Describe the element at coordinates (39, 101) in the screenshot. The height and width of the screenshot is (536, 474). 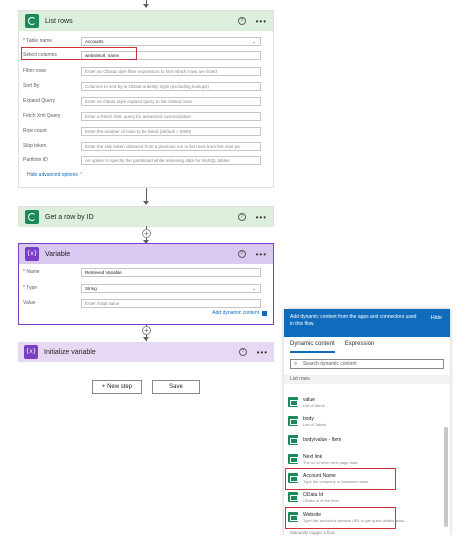
I see `field-label: Expand Query` at that location.